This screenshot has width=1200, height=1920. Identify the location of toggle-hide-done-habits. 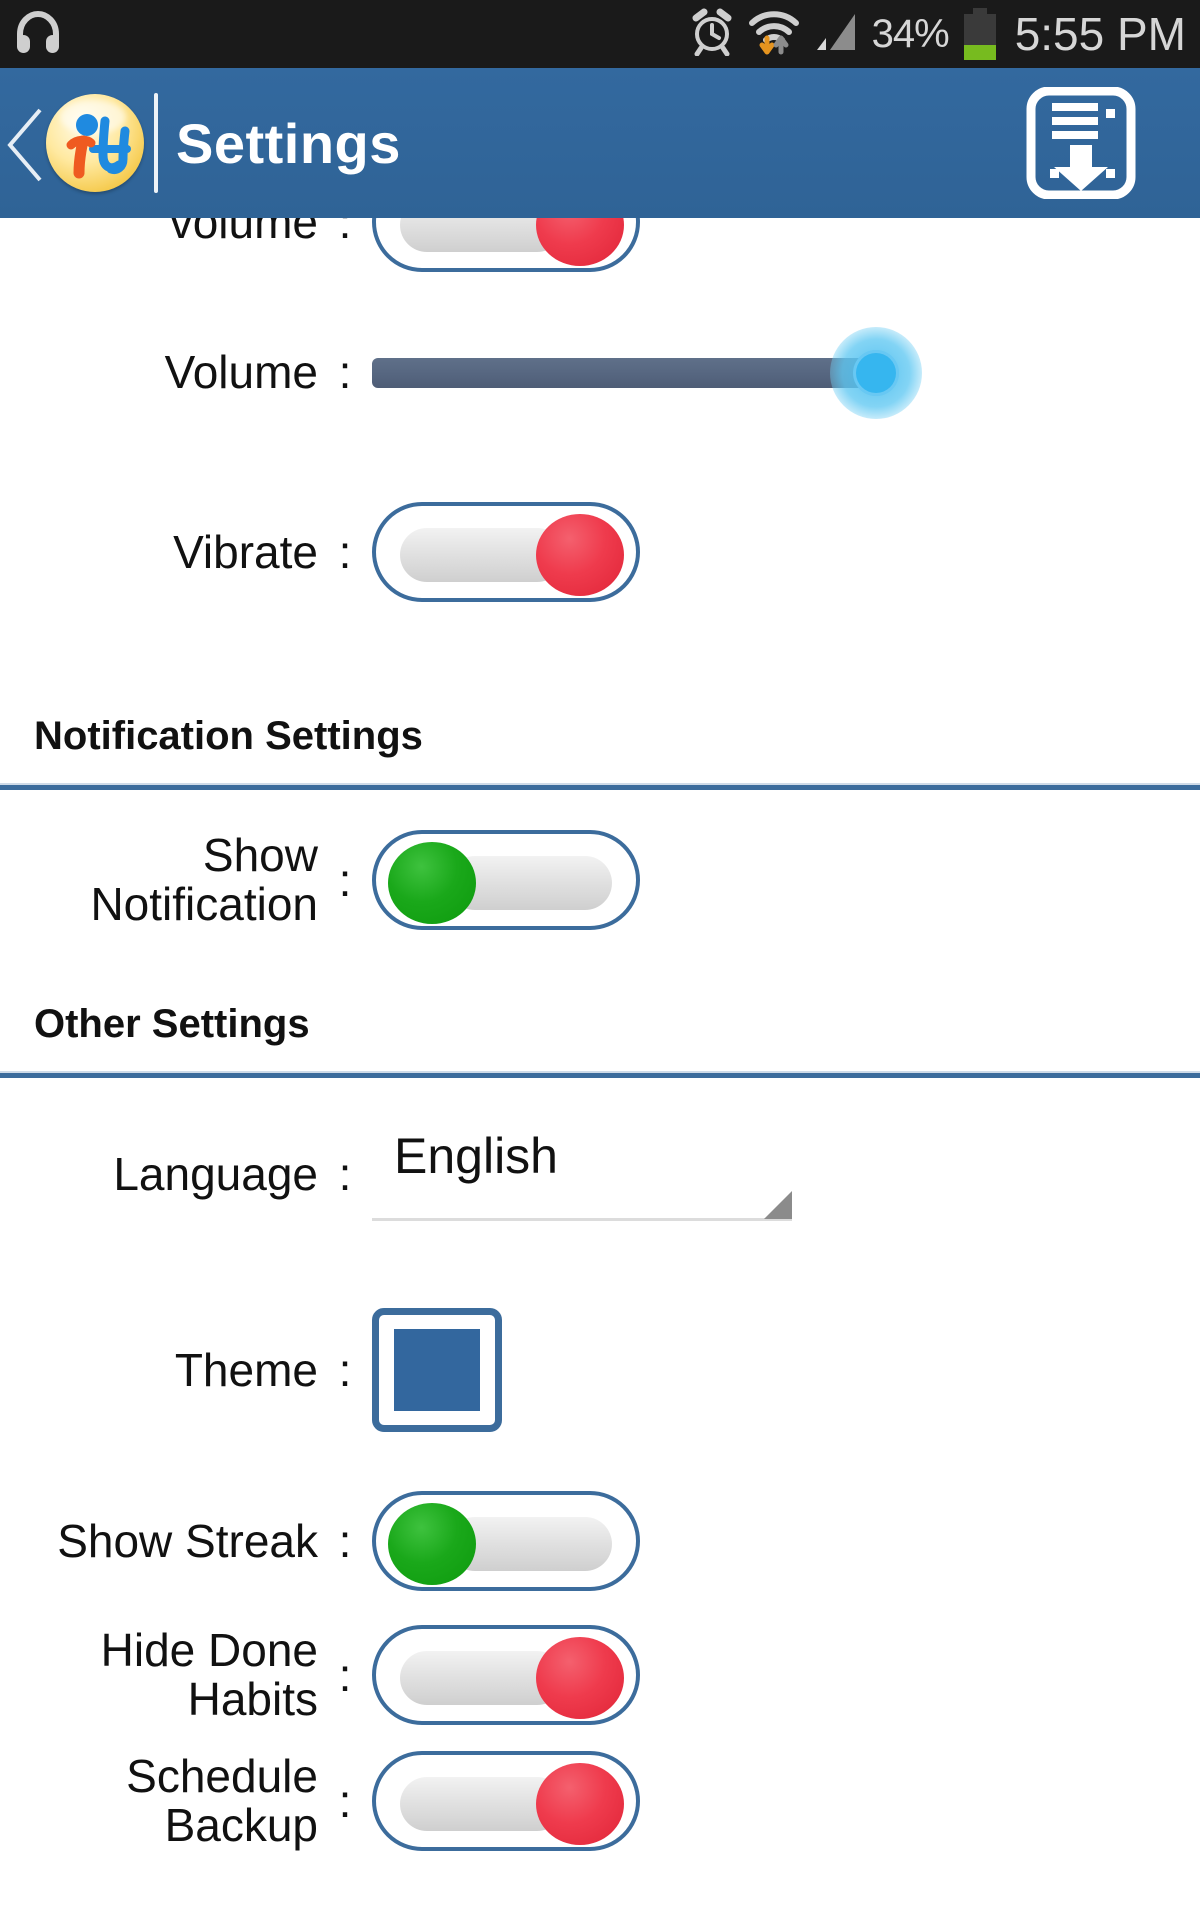
(506, 1675).